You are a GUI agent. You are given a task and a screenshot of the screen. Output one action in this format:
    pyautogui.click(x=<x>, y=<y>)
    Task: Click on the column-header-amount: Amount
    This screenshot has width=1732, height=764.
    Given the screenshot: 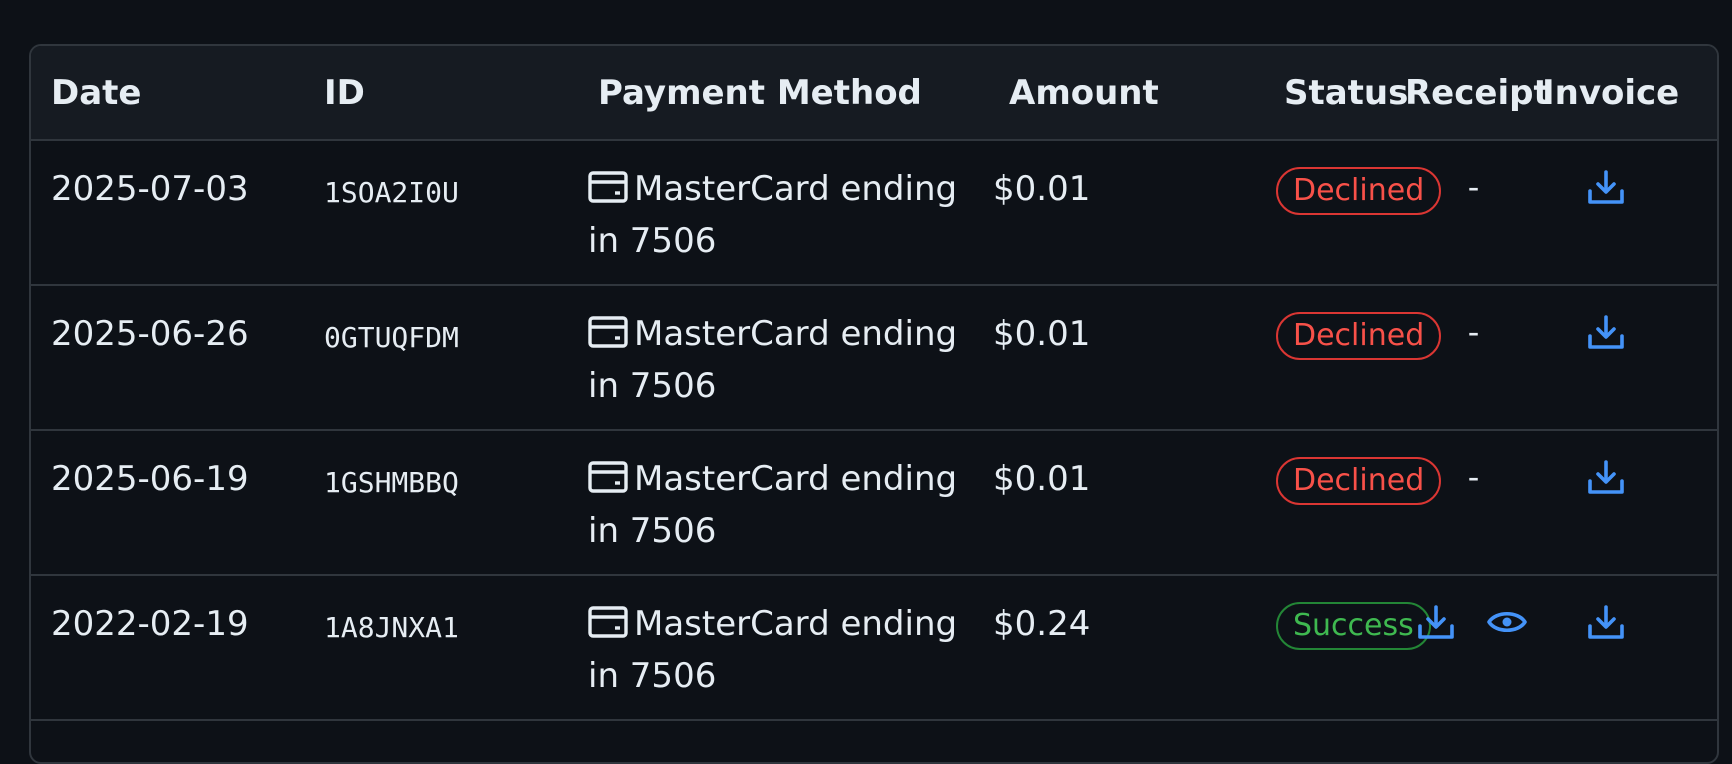 What is the action you would take?
    pyautogui.click(x=1126, y=93)
    